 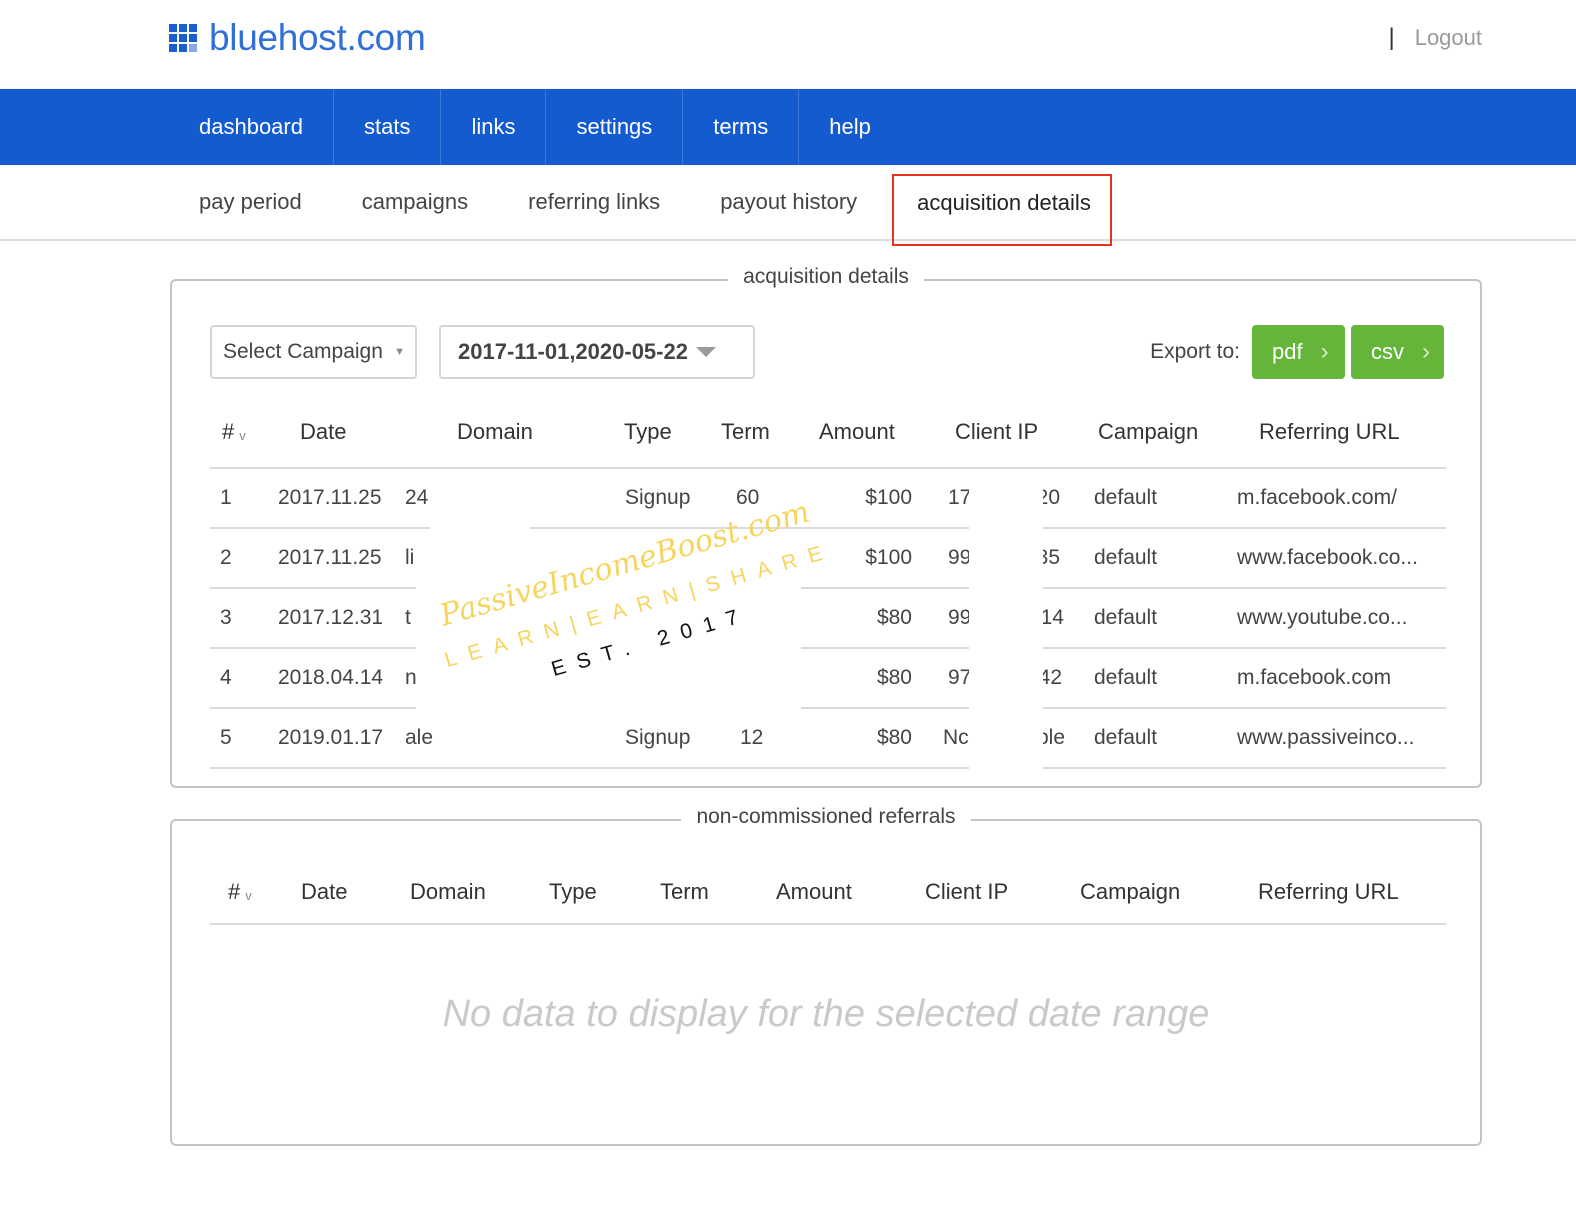 I want to click on export-label: Export to:, so click(x=1195, y=351).